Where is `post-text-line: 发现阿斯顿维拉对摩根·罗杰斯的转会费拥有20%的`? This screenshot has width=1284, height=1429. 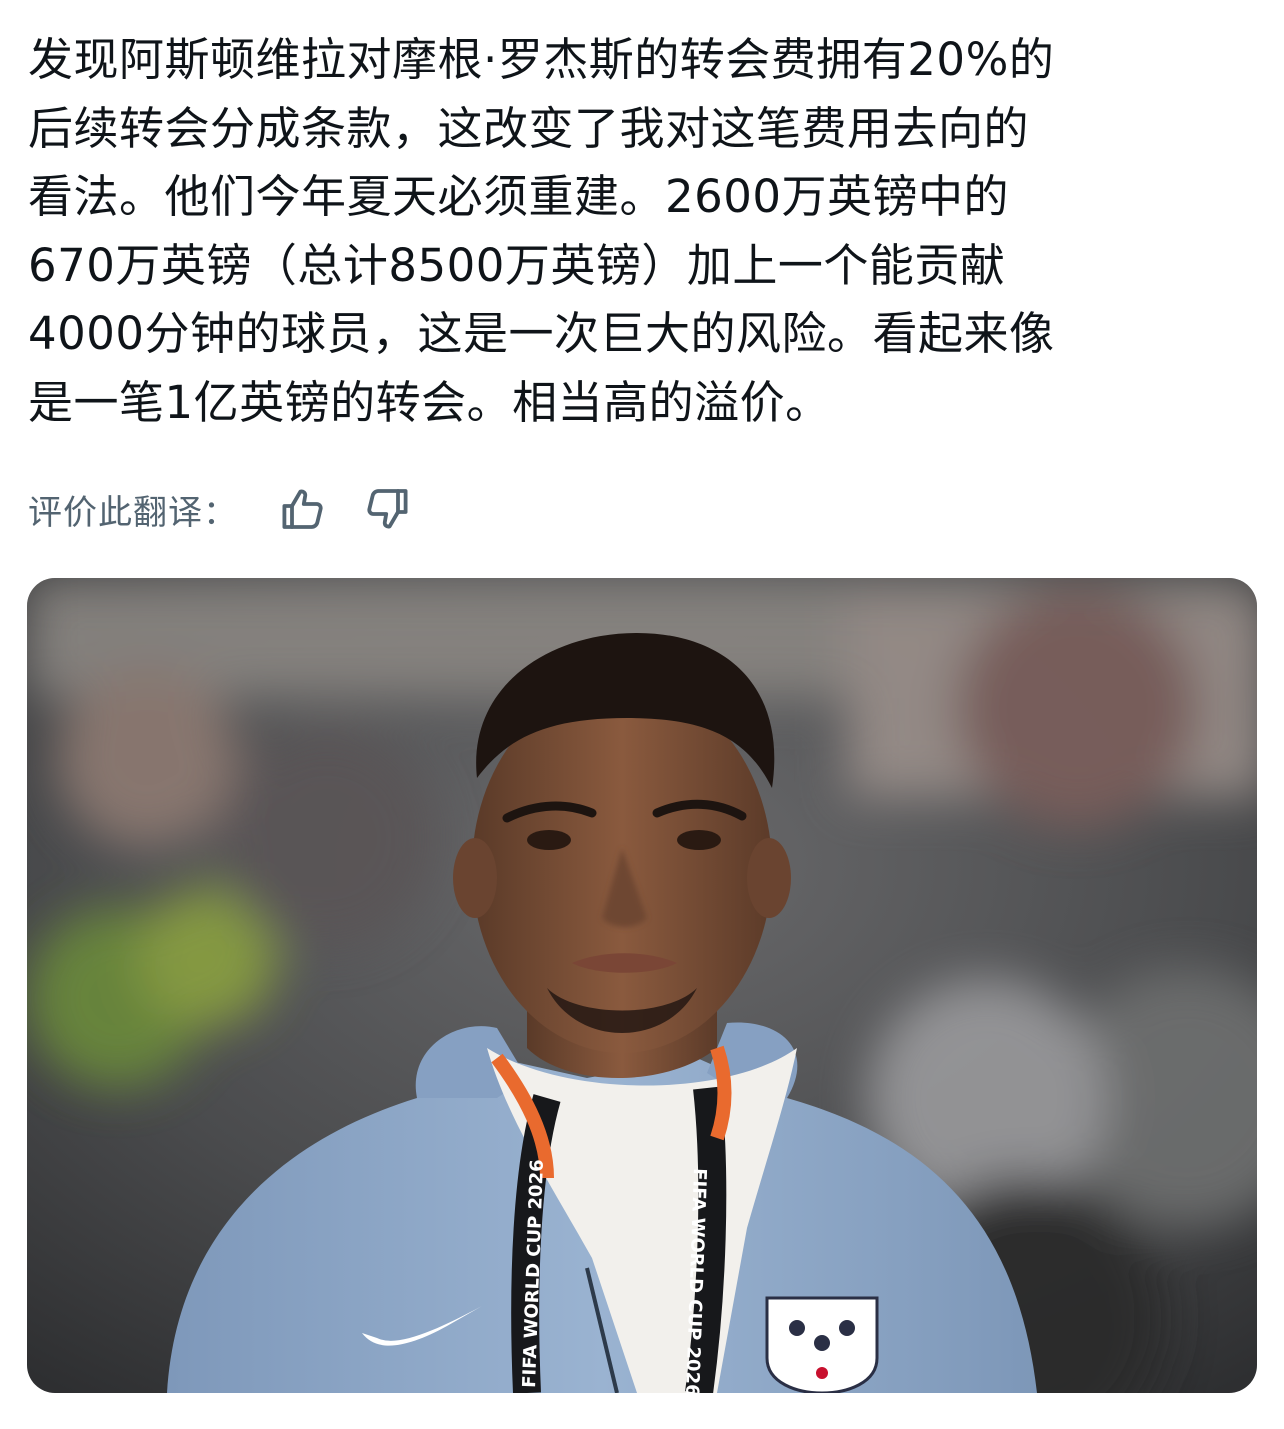 post-text-line: 发现阿斯顿维拉对摩根·罗杰斯的转会费拥有20%的 is located at coordinates (541, 59).